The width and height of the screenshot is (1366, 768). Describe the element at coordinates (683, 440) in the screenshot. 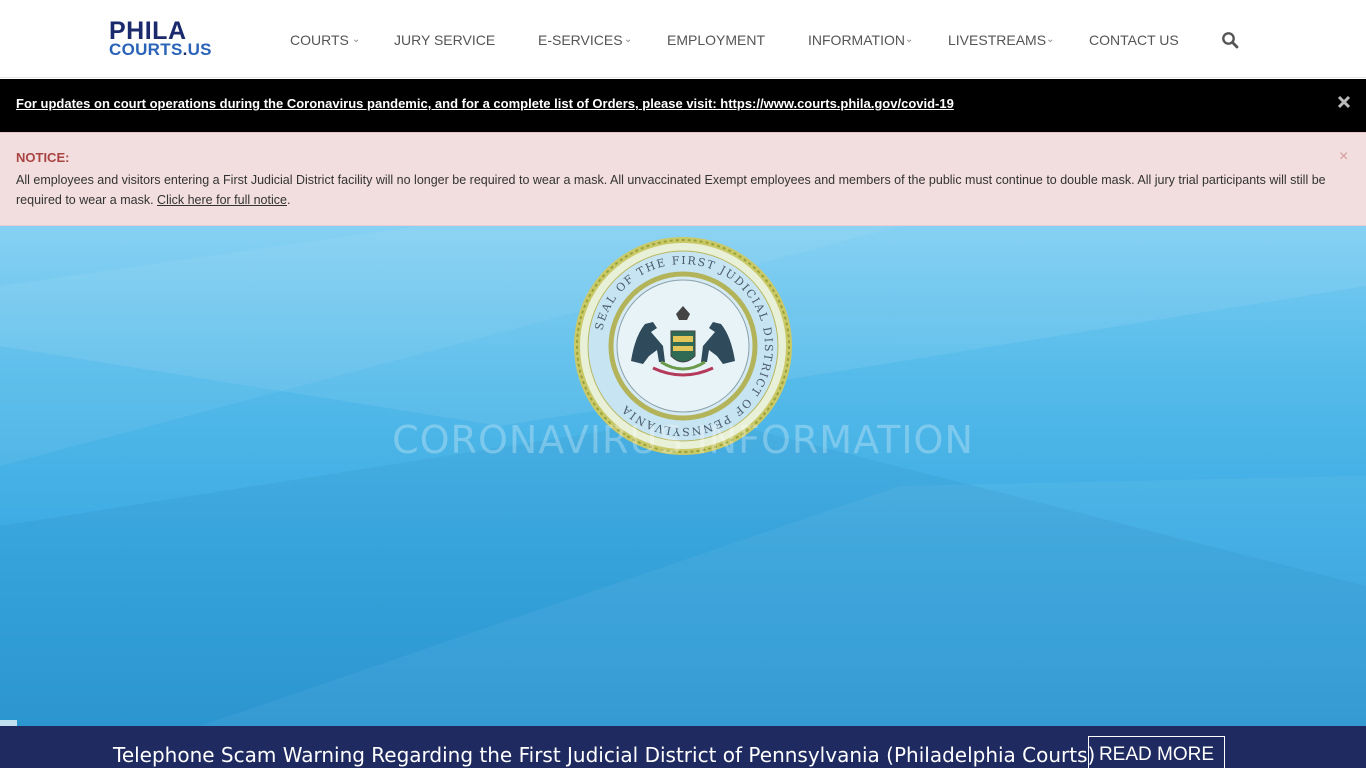

I see `hero-title: CORONAVIRUS INFORMATION` at that location.